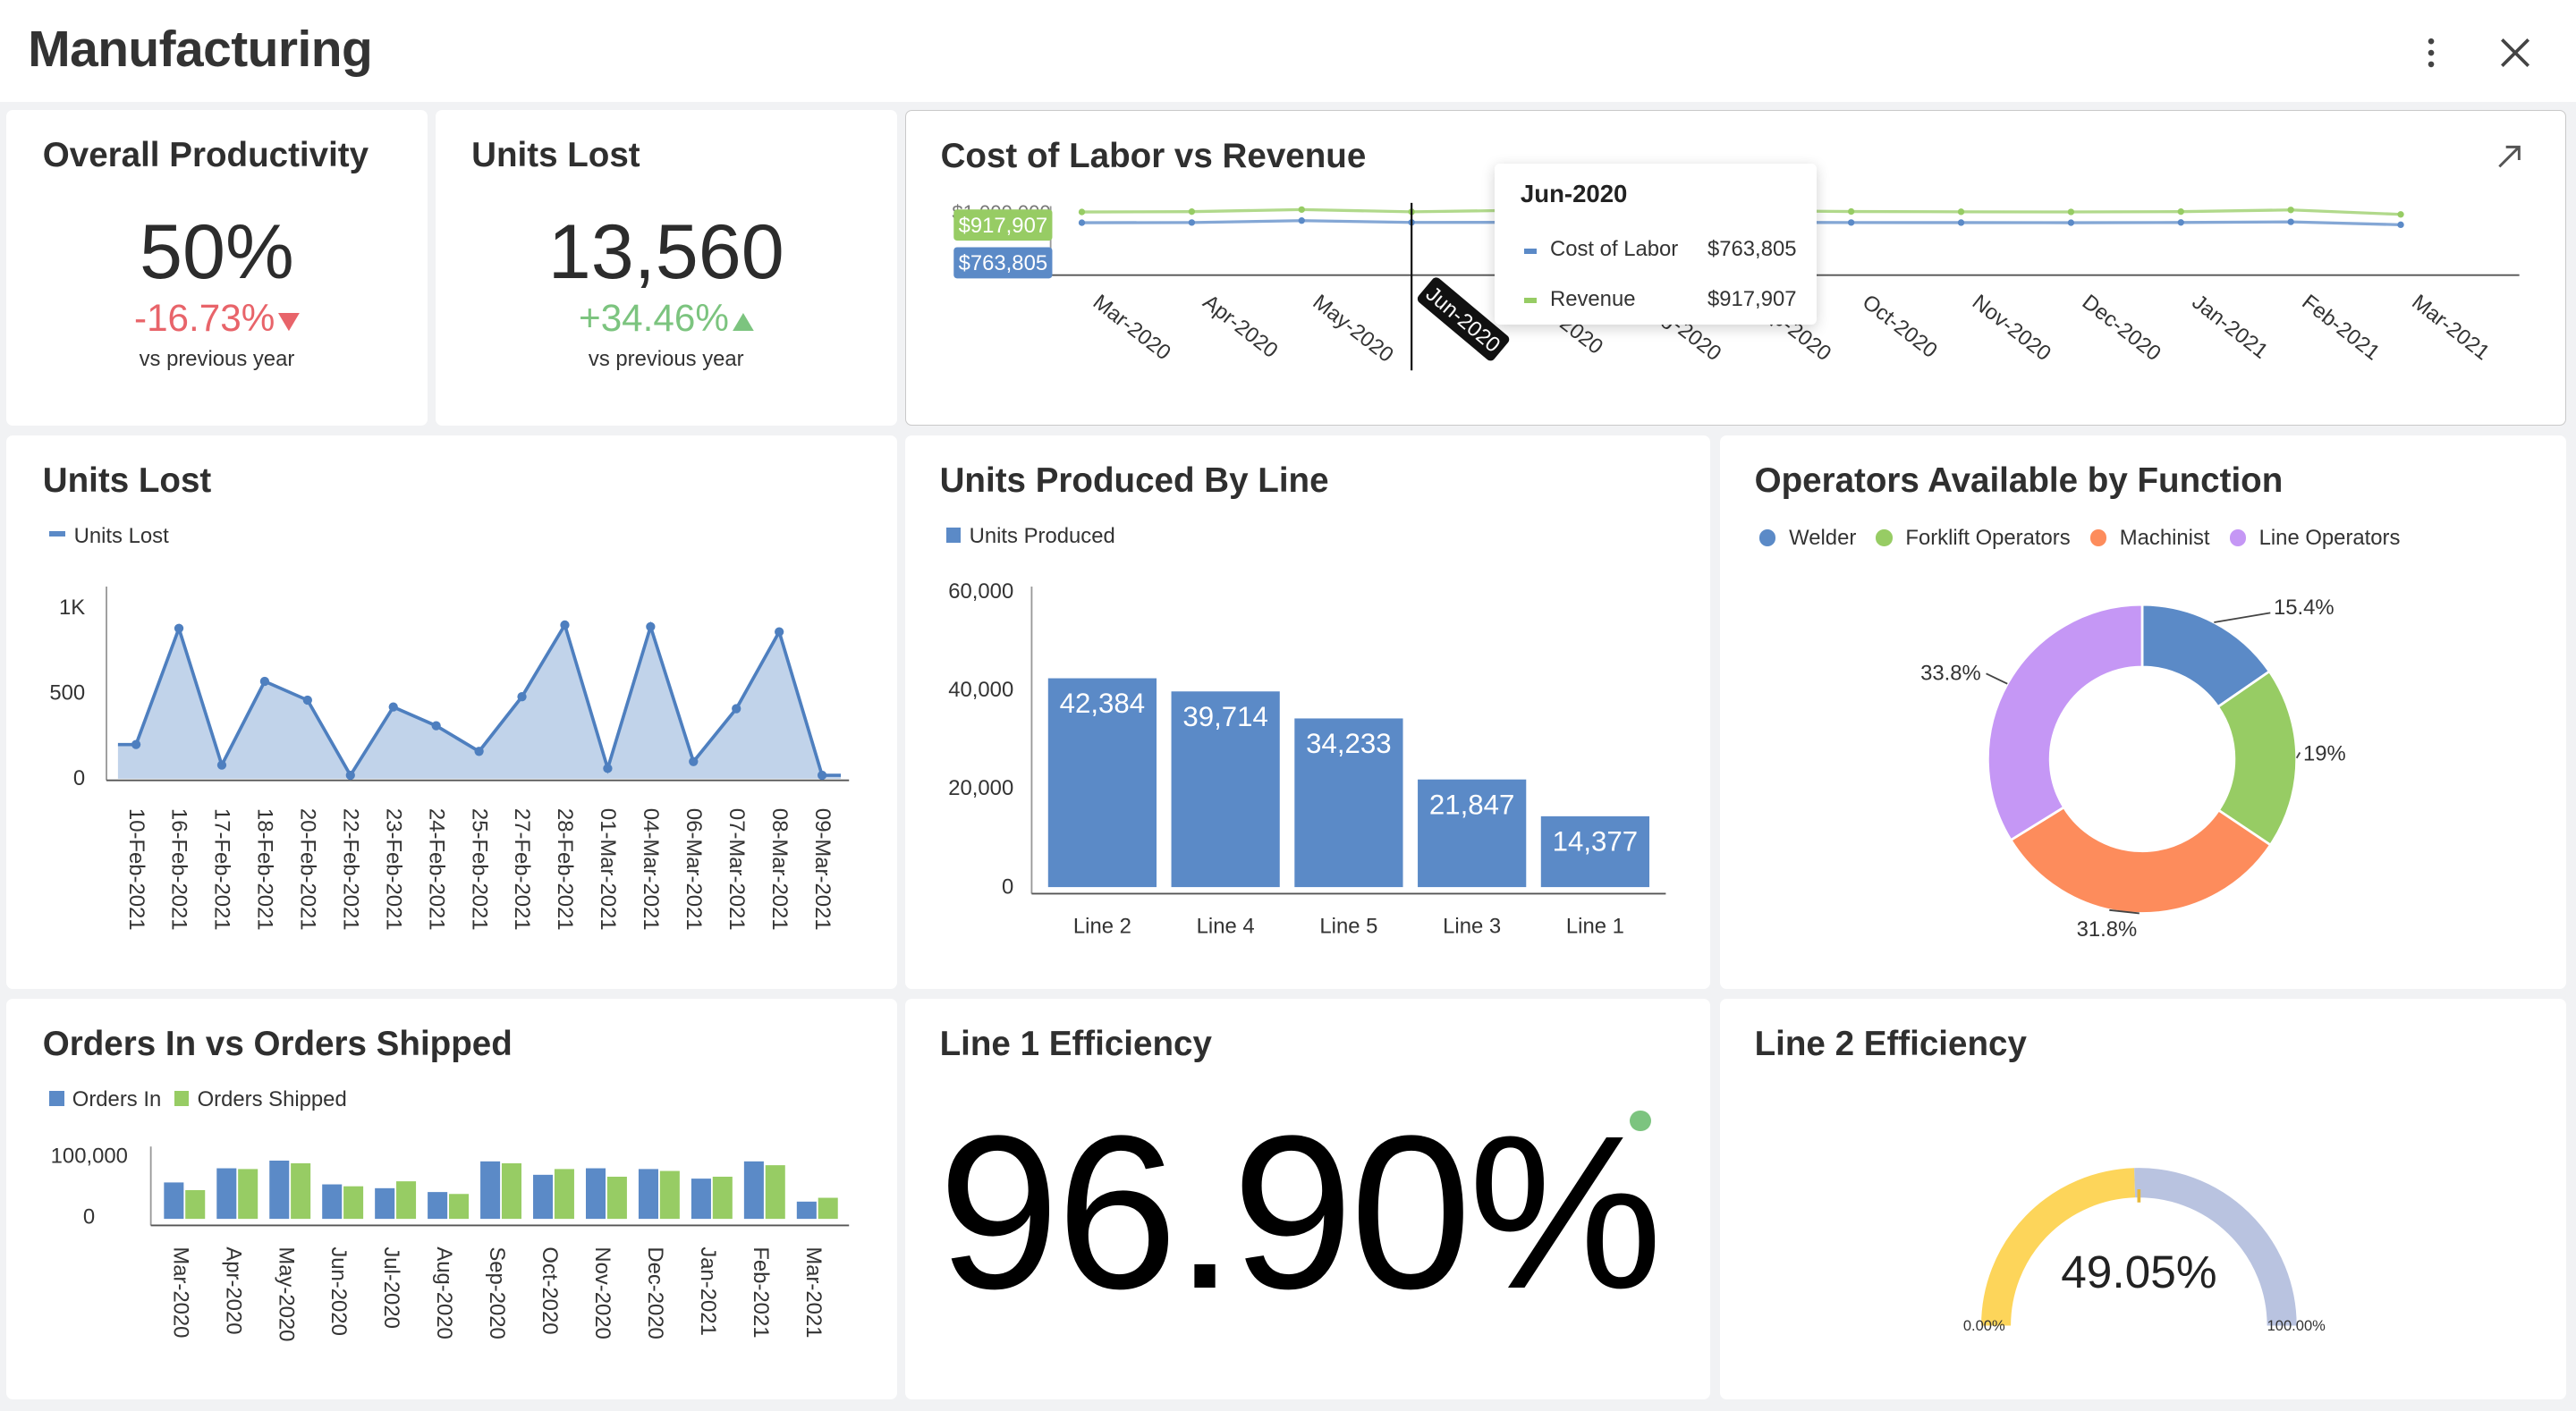 This screenshot has width=2576, height=1411. What do you see at coordinates (2107, 930) in the screenshot?
I see `slice-data-label: 31.8%` at bounding box center [2107, 930].